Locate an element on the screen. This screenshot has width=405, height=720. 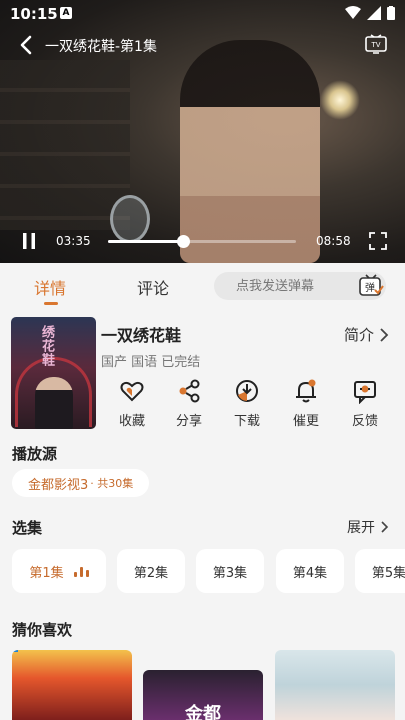
share-button: 分享 is located at coordinates (189, 403).